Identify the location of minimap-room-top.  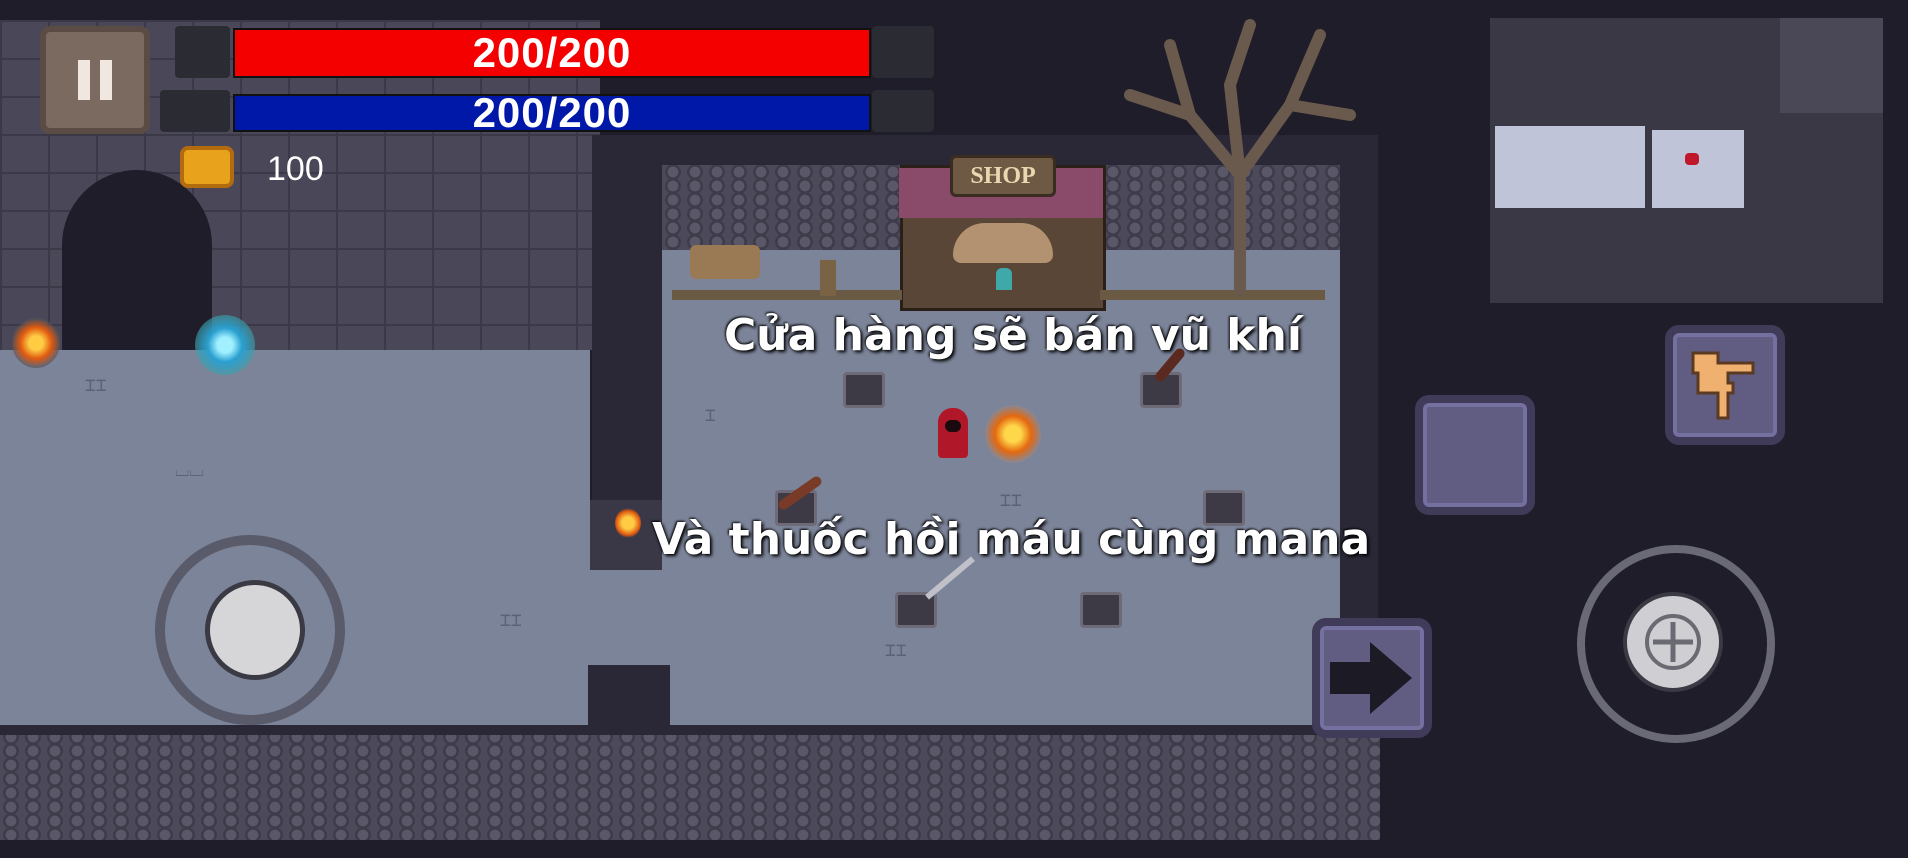
(1831, 65).